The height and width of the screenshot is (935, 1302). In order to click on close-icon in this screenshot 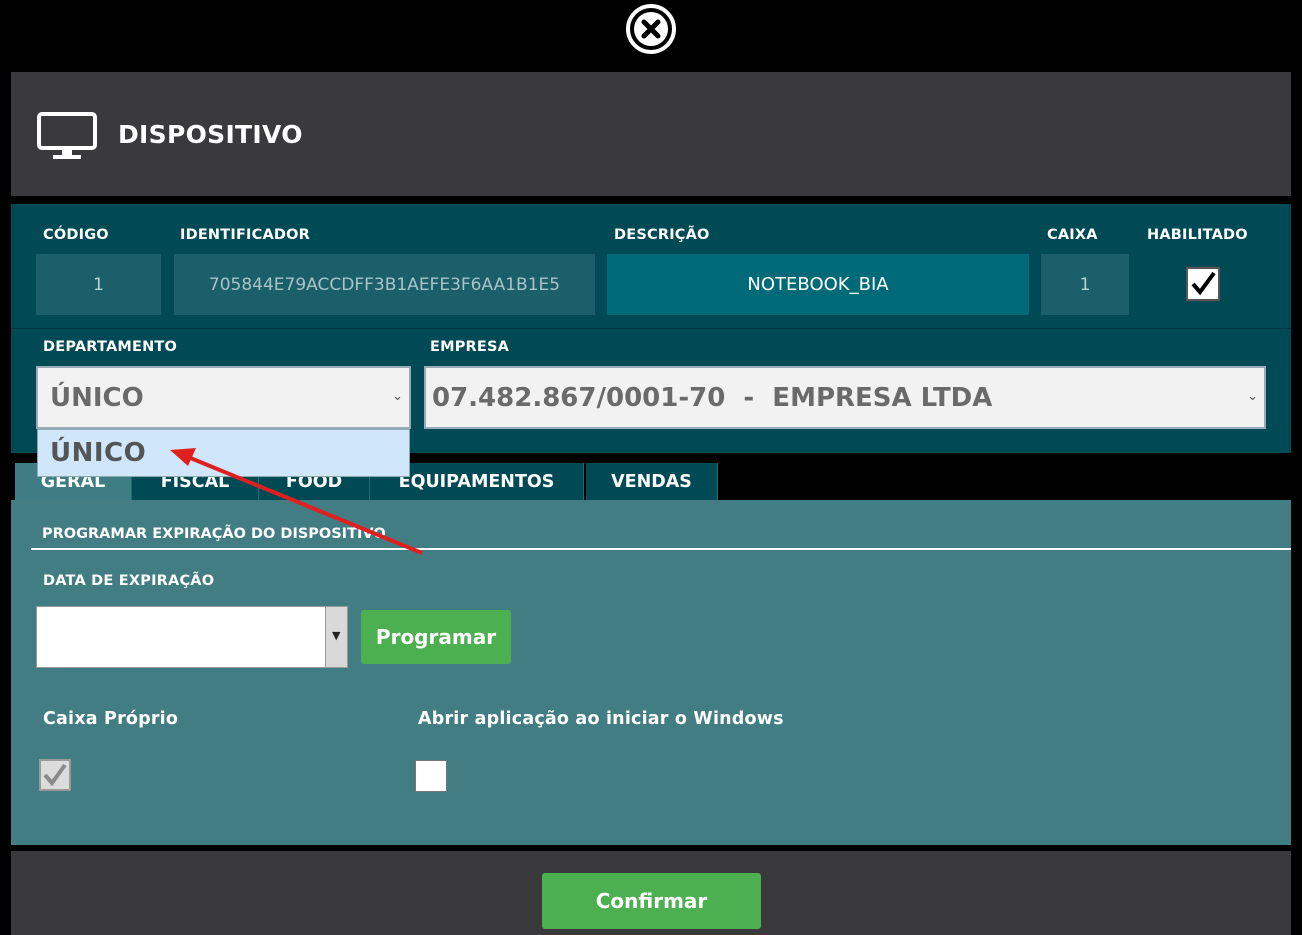, I will do `click(651, 29)`.